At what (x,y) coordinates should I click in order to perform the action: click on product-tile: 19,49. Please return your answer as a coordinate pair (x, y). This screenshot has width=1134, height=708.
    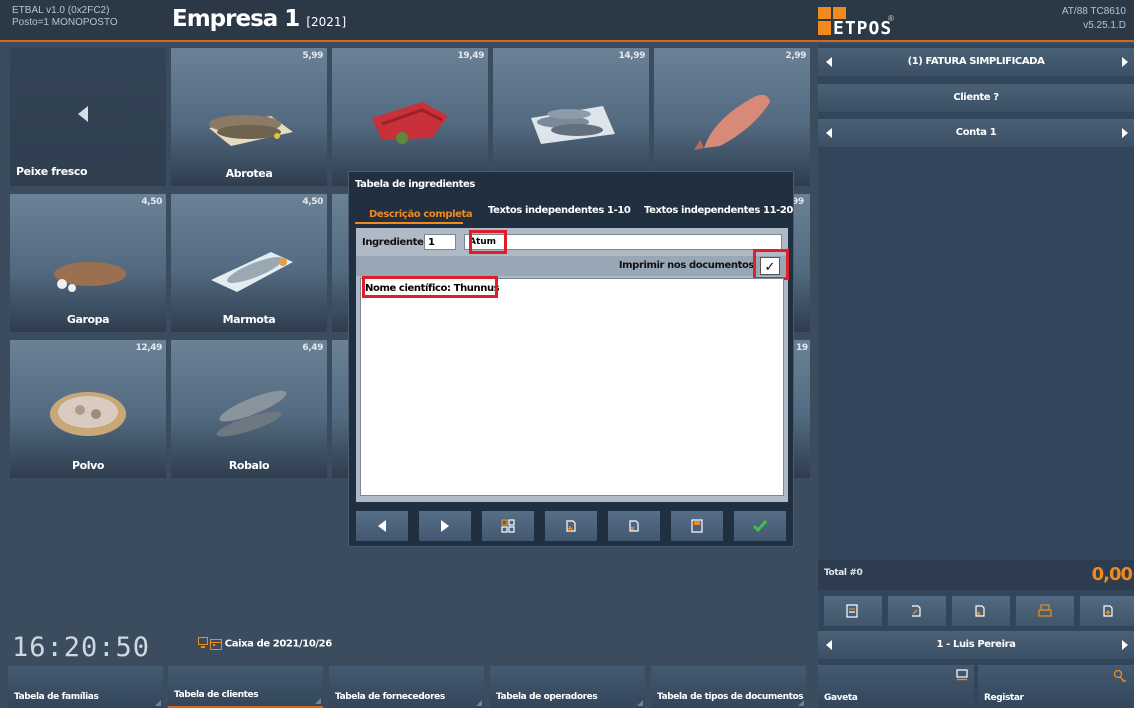
    Looking at the image, I should click on (410, 117).